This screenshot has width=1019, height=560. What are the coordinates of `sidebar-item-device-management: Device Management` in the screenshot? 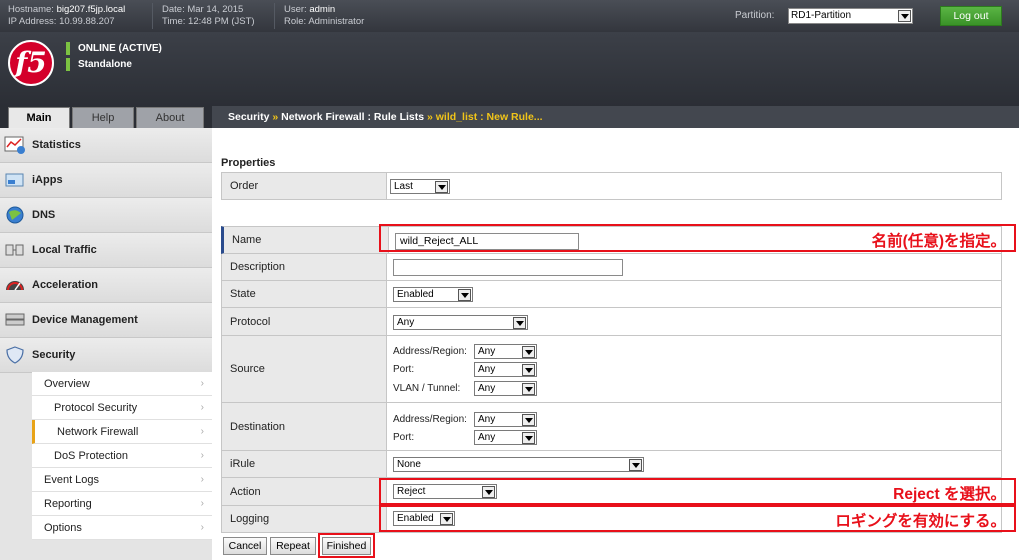 It's located at (106, 320).